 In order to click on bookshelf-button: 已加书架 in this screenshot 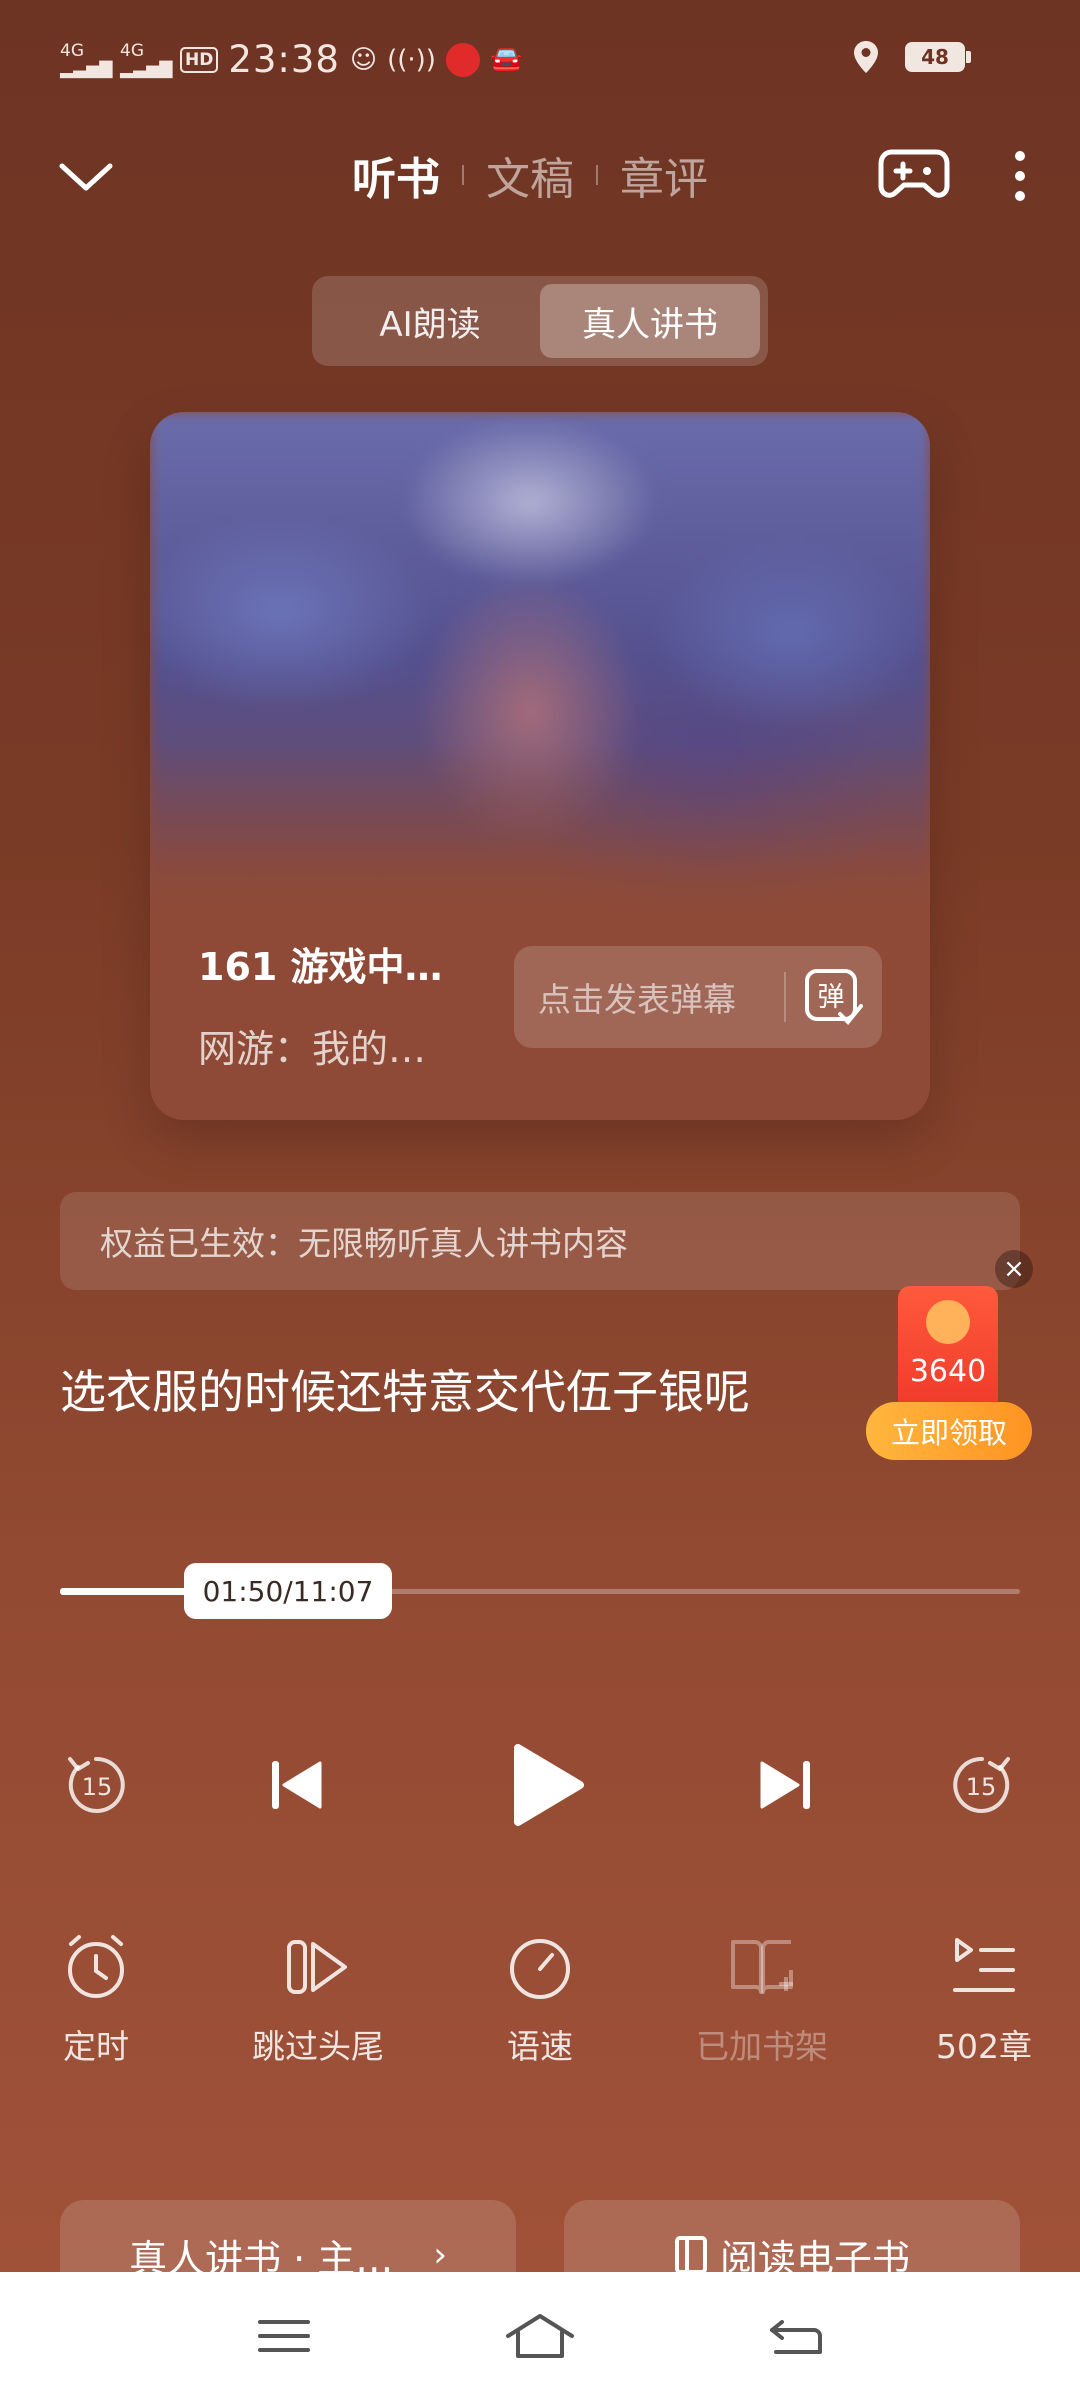, I will do `click(762, 2000)`.